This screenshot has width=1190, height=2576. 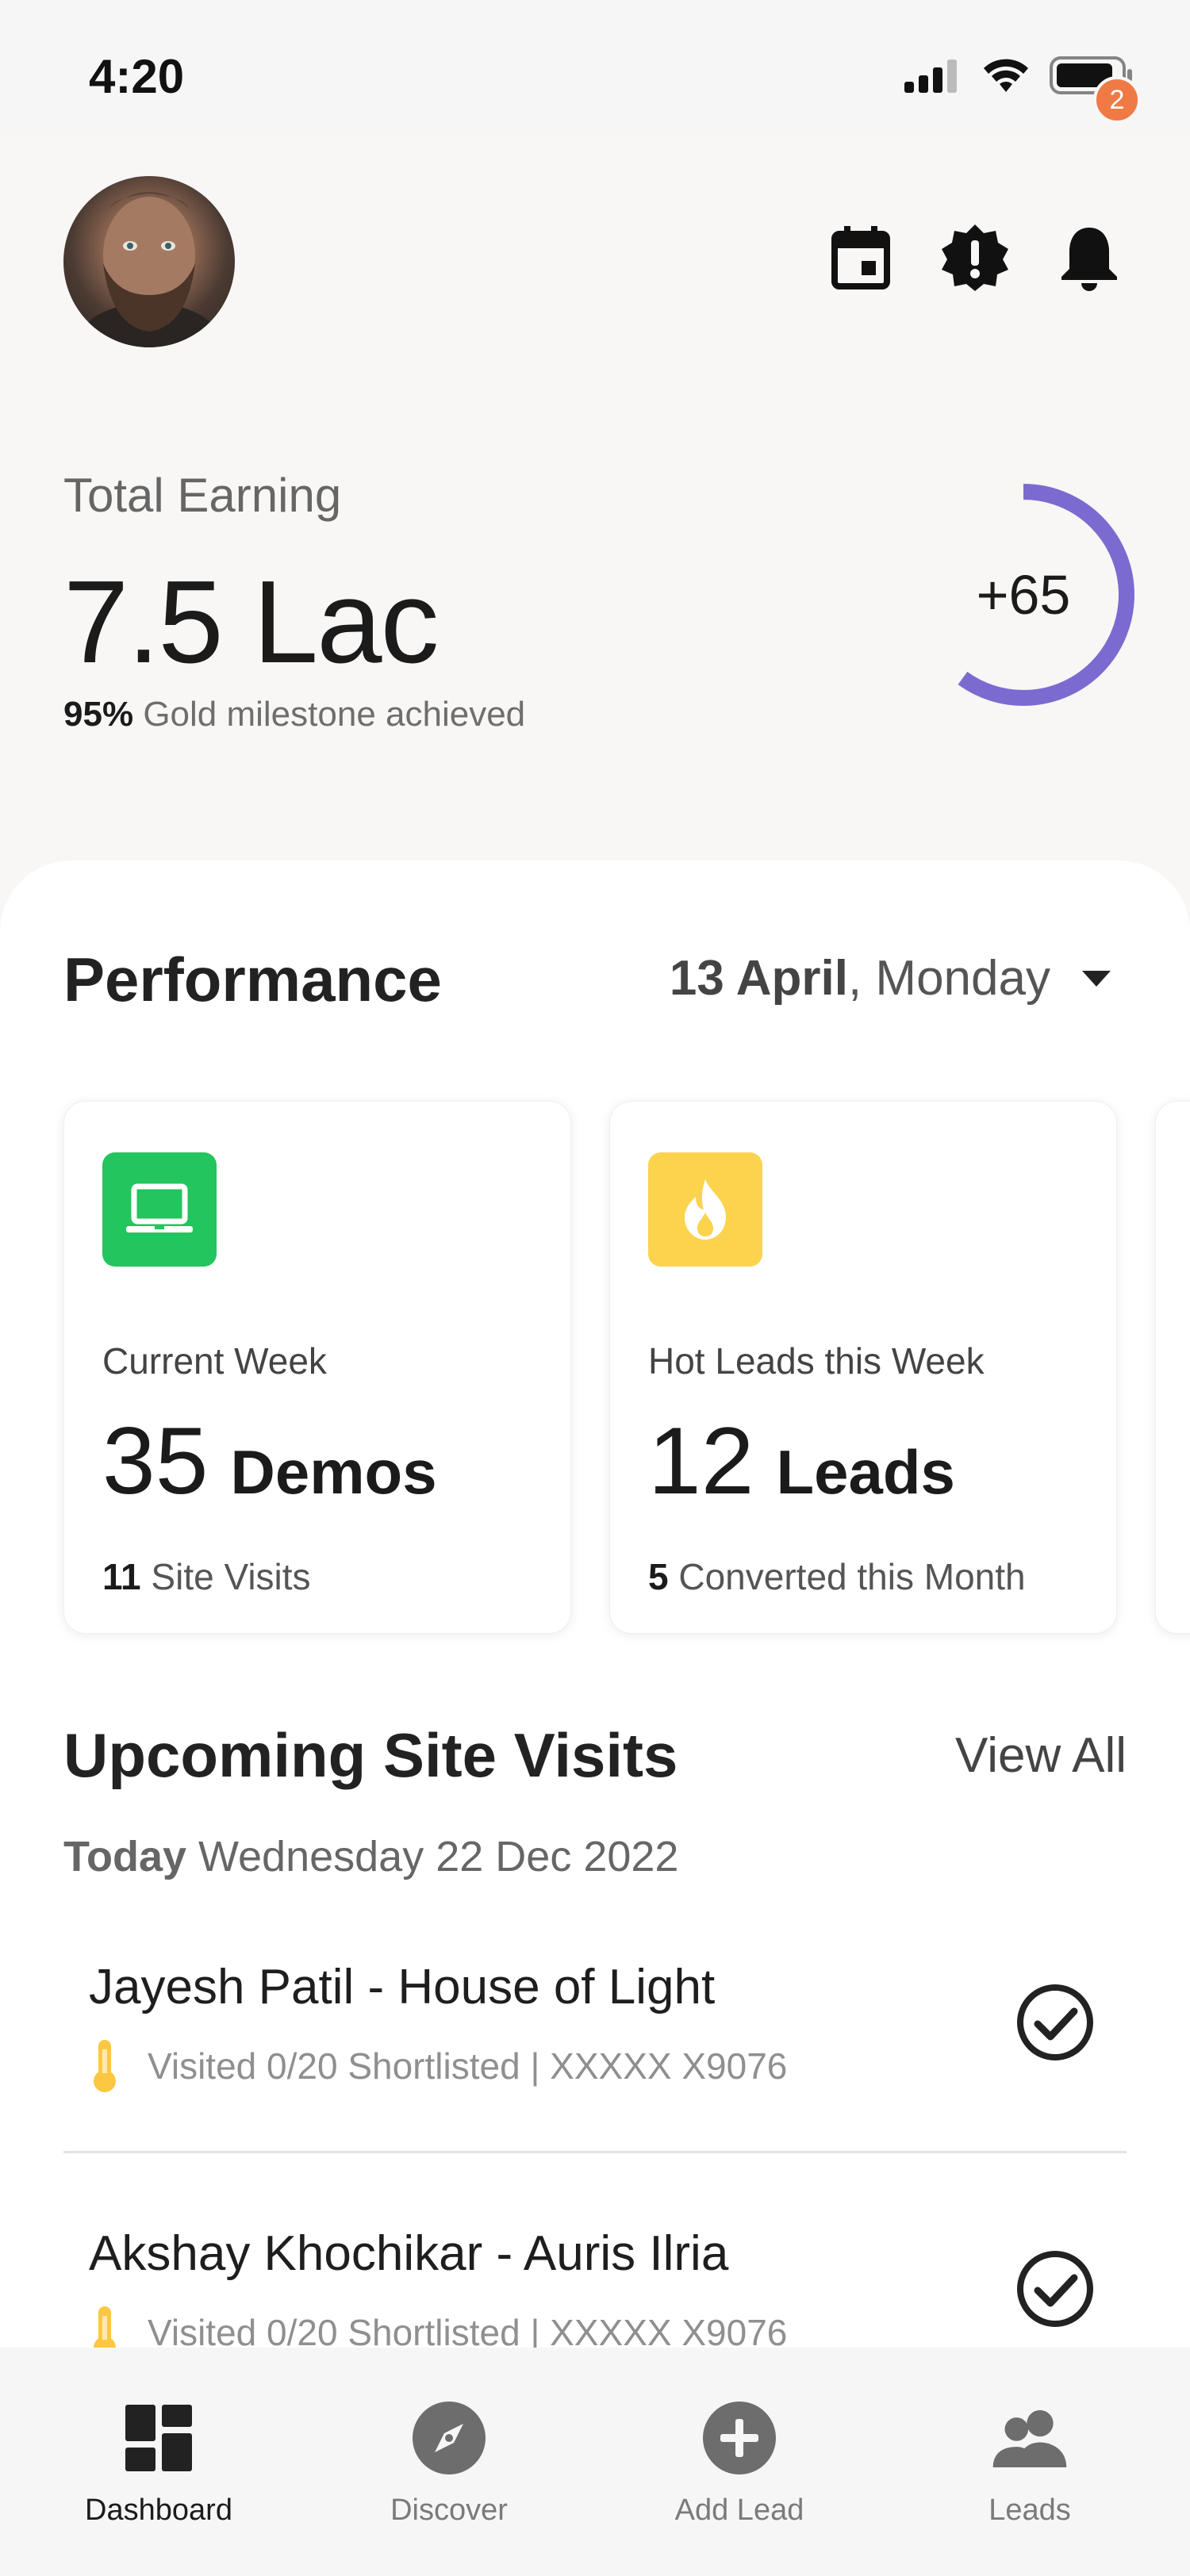 I want to click on visits-title: Upcoming Site Visits, so click(x=370, y=1755).